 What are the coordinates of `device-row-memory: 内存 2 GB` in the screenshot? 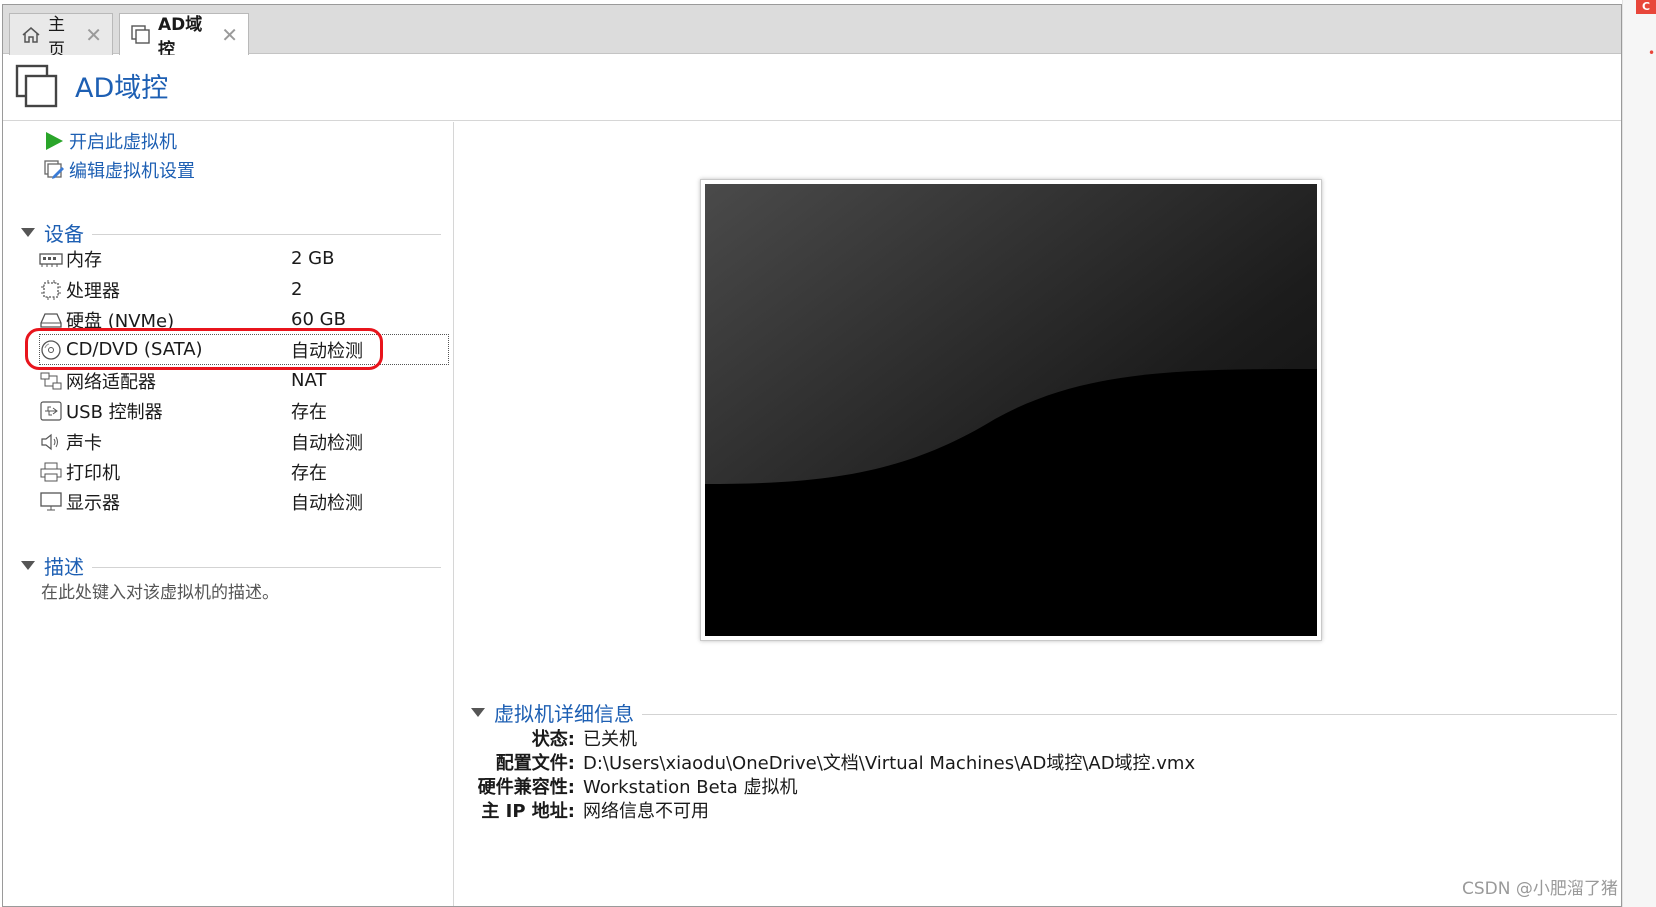 It's located at (244, 258).